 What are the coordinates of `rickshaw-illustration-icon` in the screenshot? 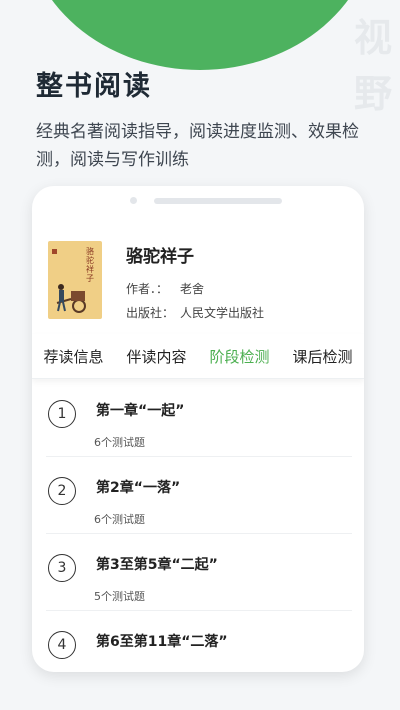 It's located at (71, 298).